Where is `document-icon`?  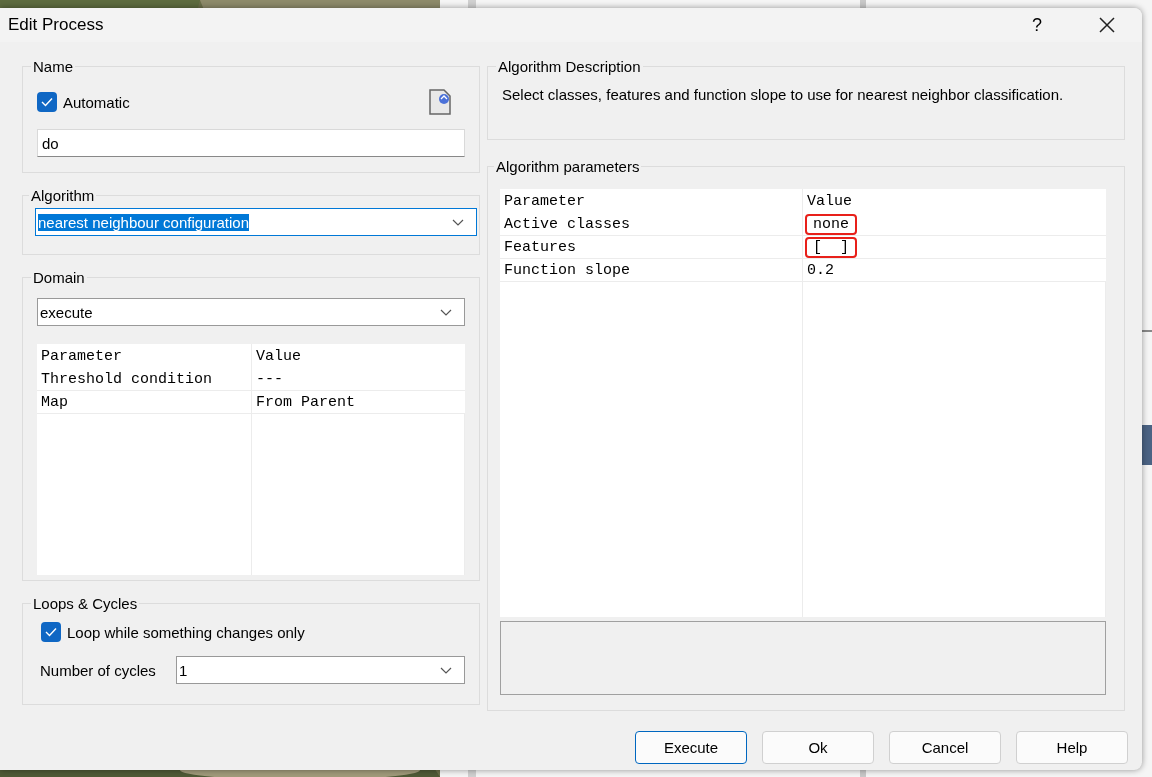 document-icon is located at coordinates (440, 102).